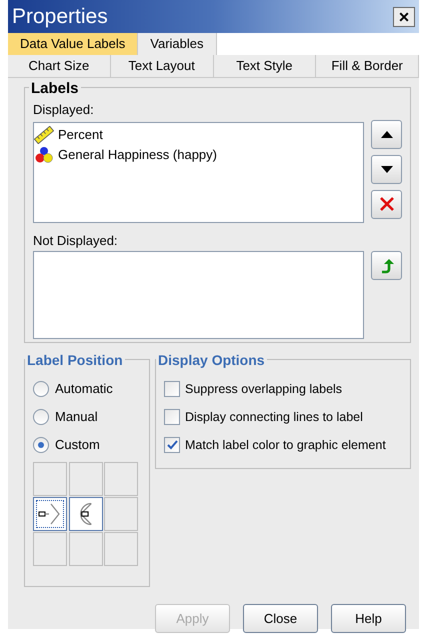 This screenshot has height=639, width=427. I want to click on triangle-up-icon, so click(386, 134).